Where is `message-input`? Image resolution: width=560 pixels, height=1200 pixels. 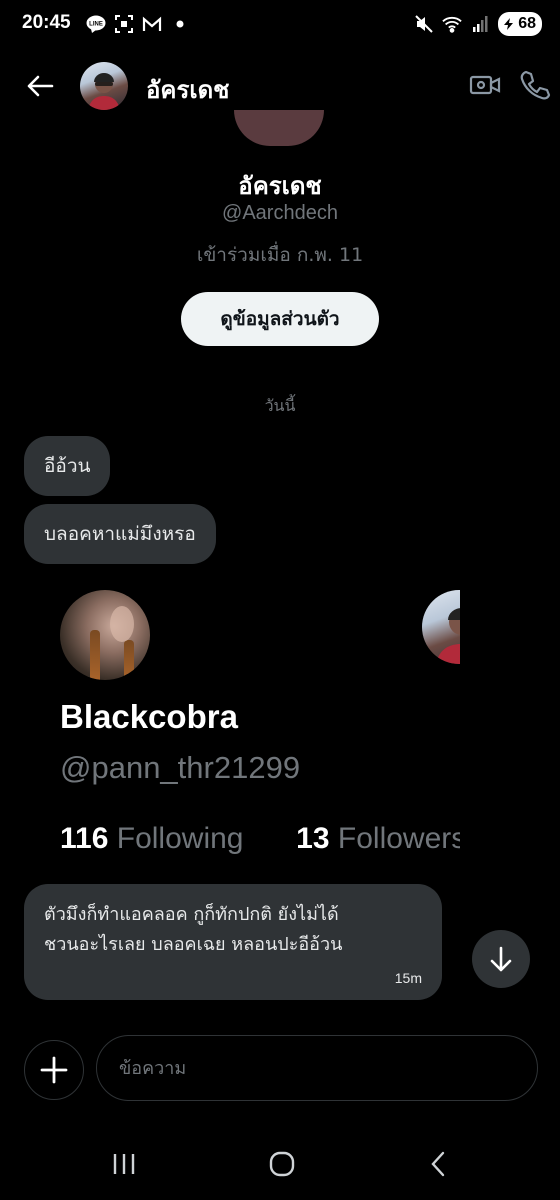
message-input is located at coordinates (317, 1068).